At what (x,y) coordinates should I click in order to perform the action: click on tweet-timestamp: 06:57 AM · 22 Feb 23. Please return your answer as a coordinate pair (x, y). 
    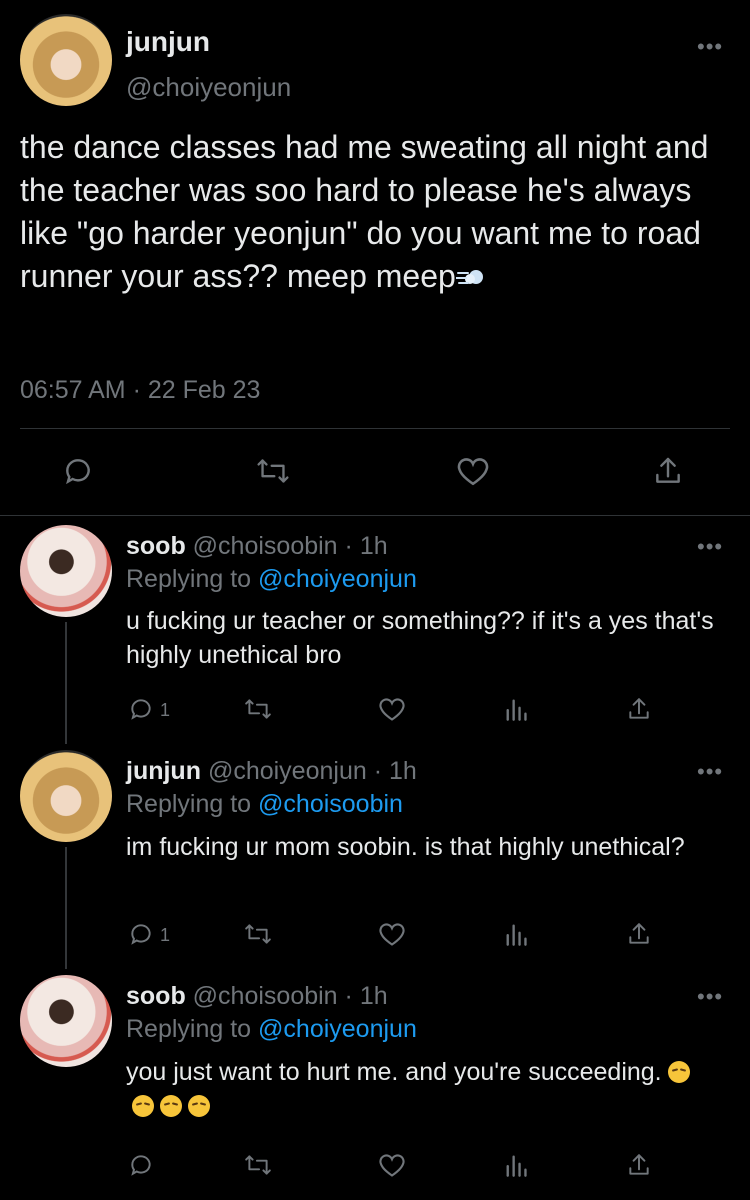
    Looking at the image, I should click on (140, 390).